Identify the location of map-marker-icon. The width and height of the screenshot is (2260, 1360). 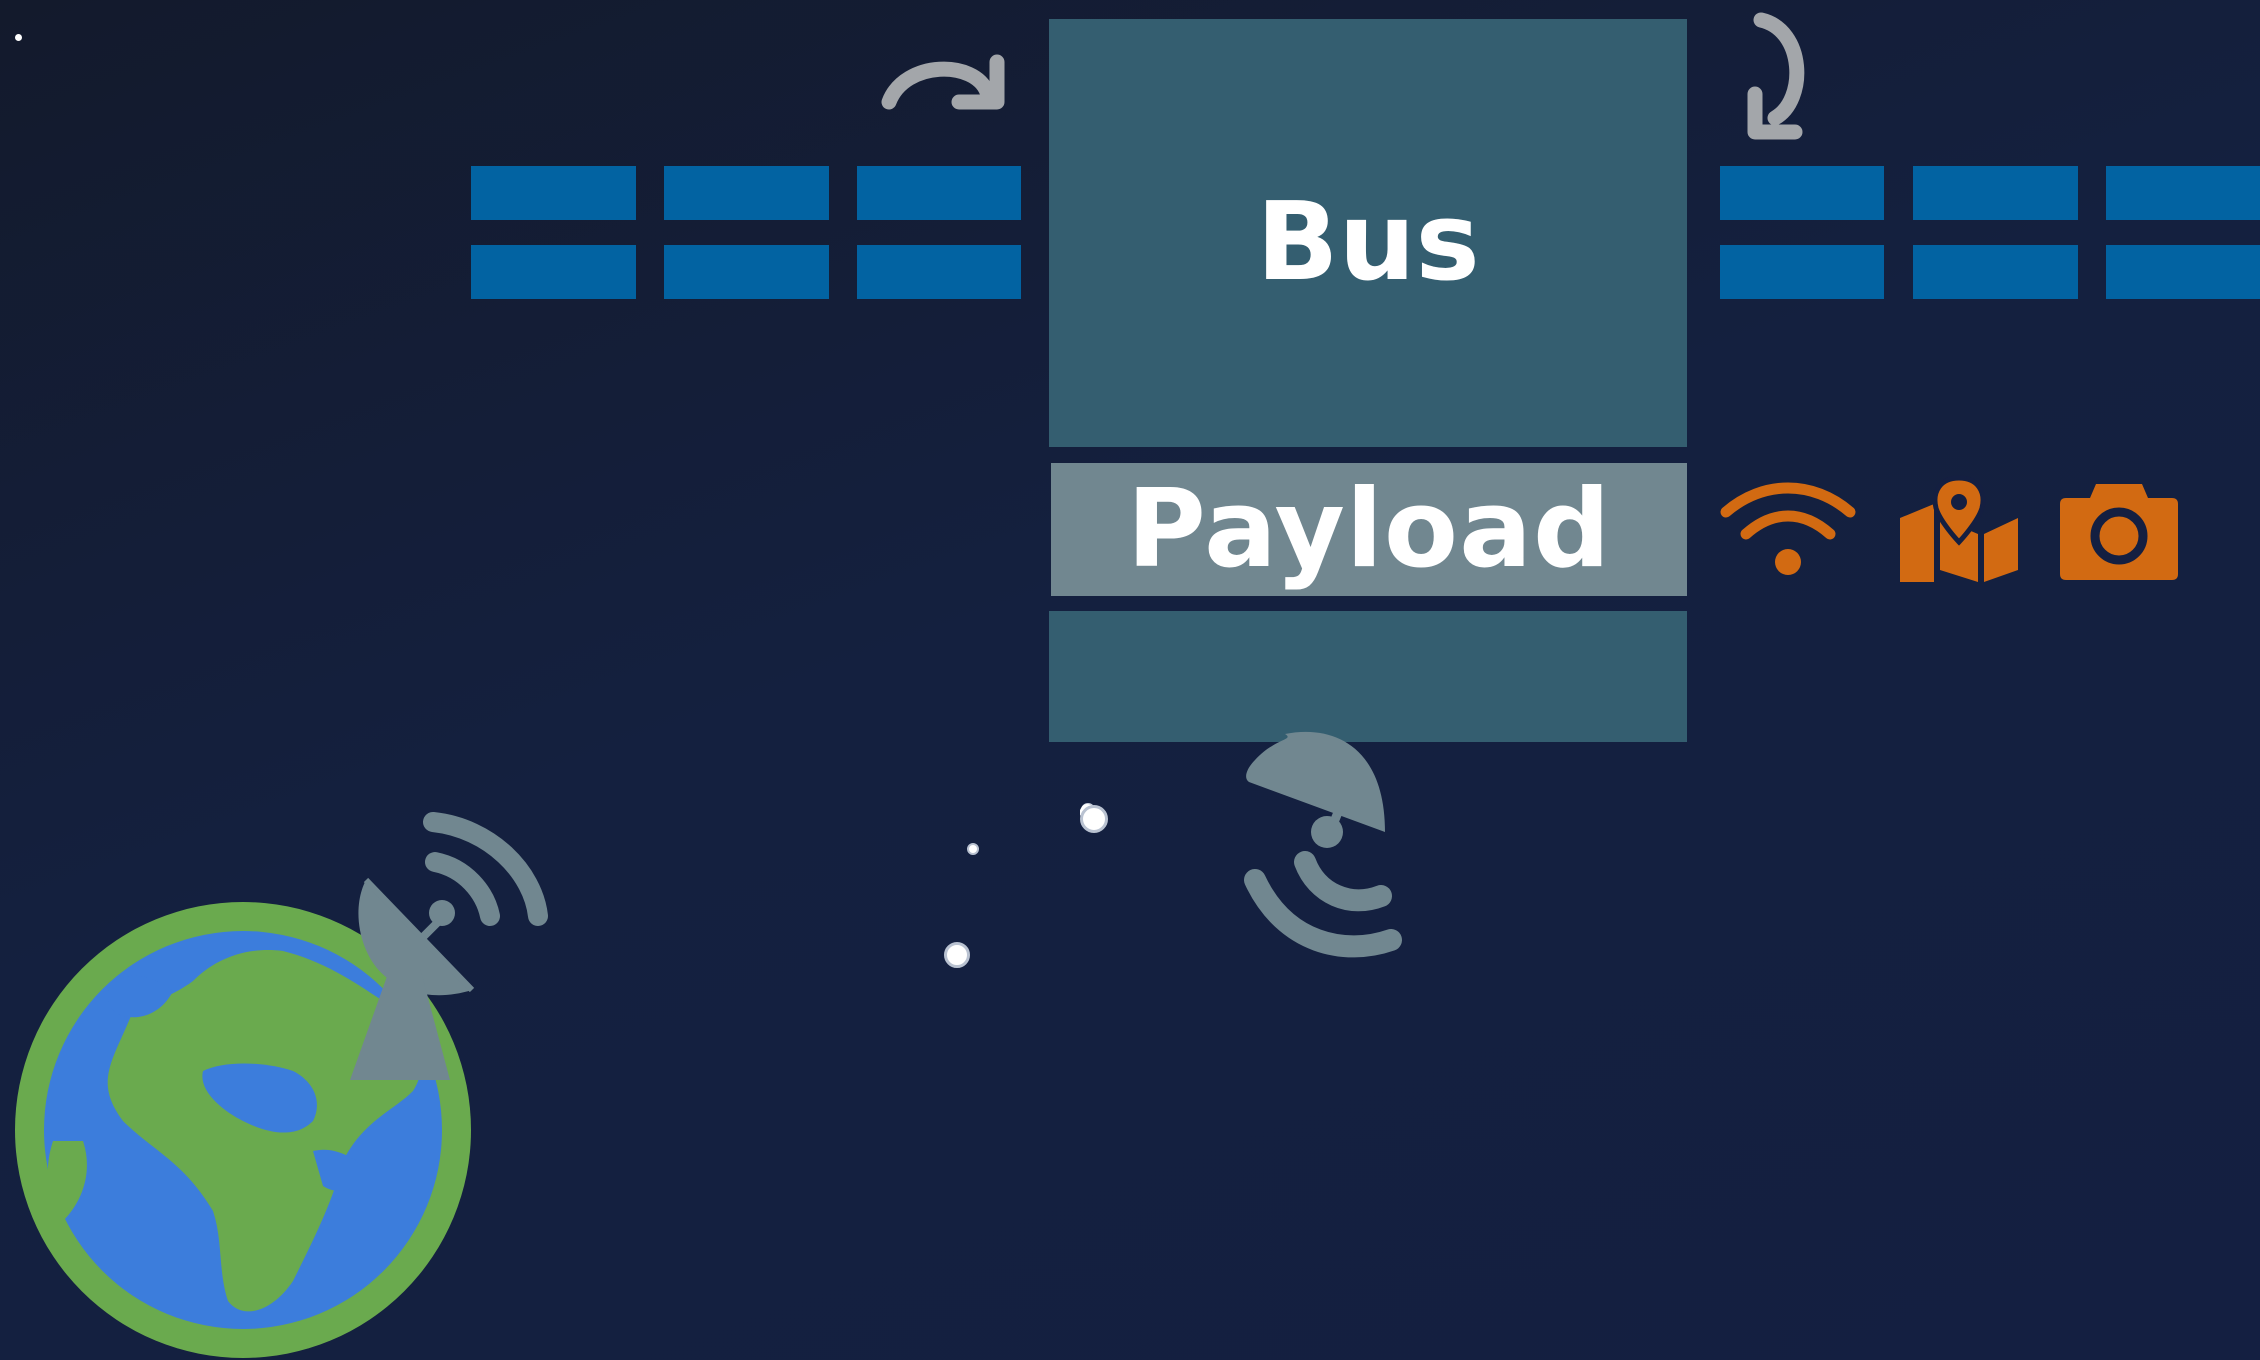
(1959, 528).